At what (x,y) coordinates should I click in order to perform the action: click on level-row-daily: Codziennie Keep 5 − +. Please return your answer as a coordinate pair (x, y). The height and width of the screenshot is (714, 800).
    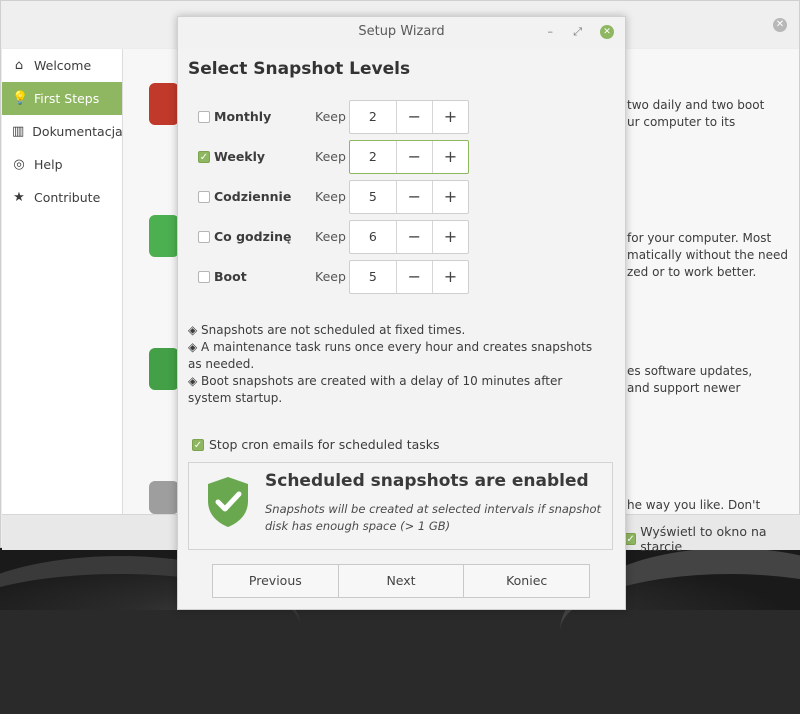
    Looking at the image, I should click on (338, 197).